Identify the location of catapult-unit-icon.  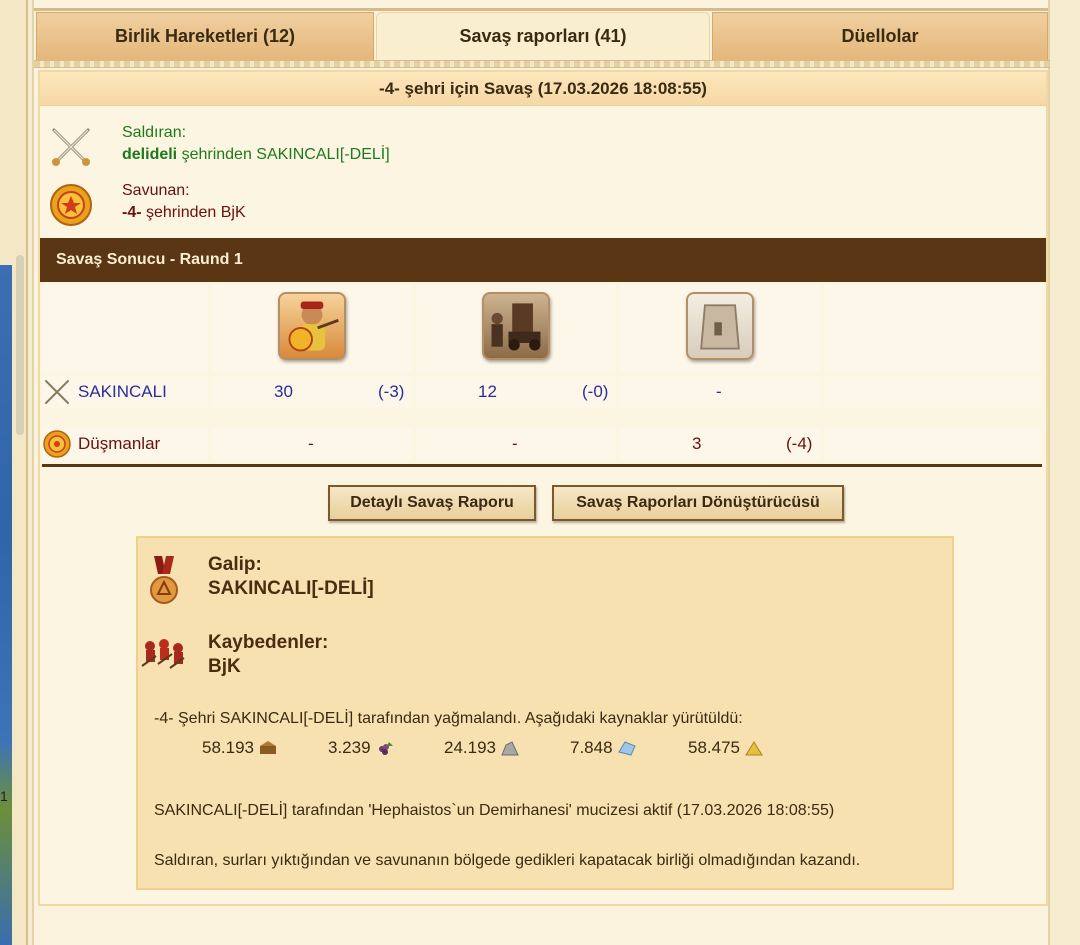
(516, 326).